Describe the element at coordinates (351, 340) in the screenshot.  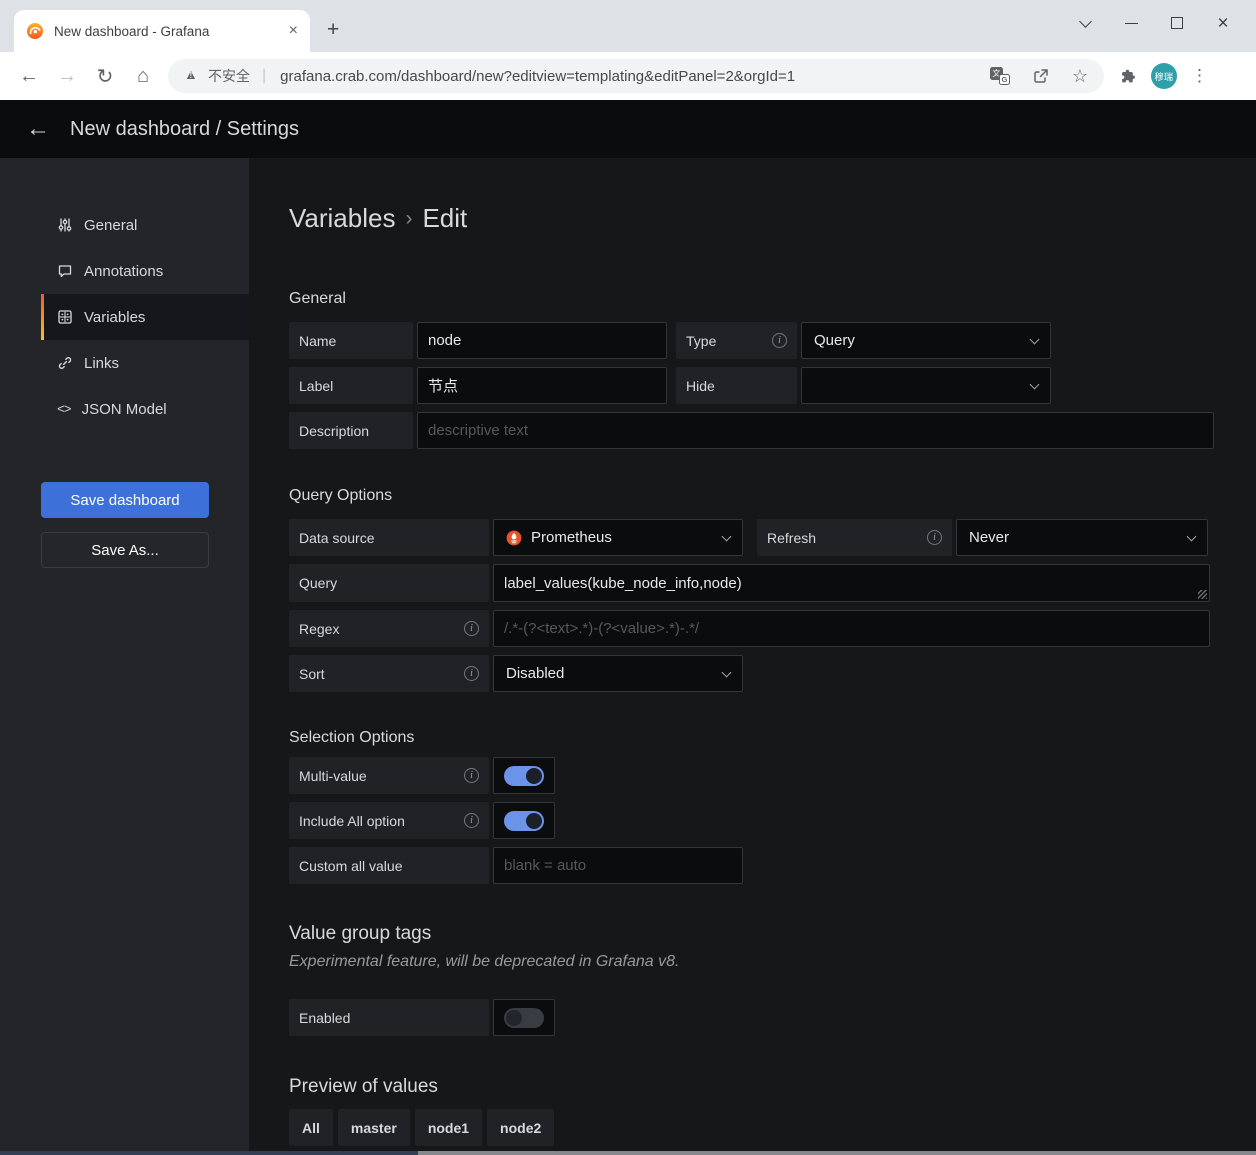
I see `name-label: Name` at that location.